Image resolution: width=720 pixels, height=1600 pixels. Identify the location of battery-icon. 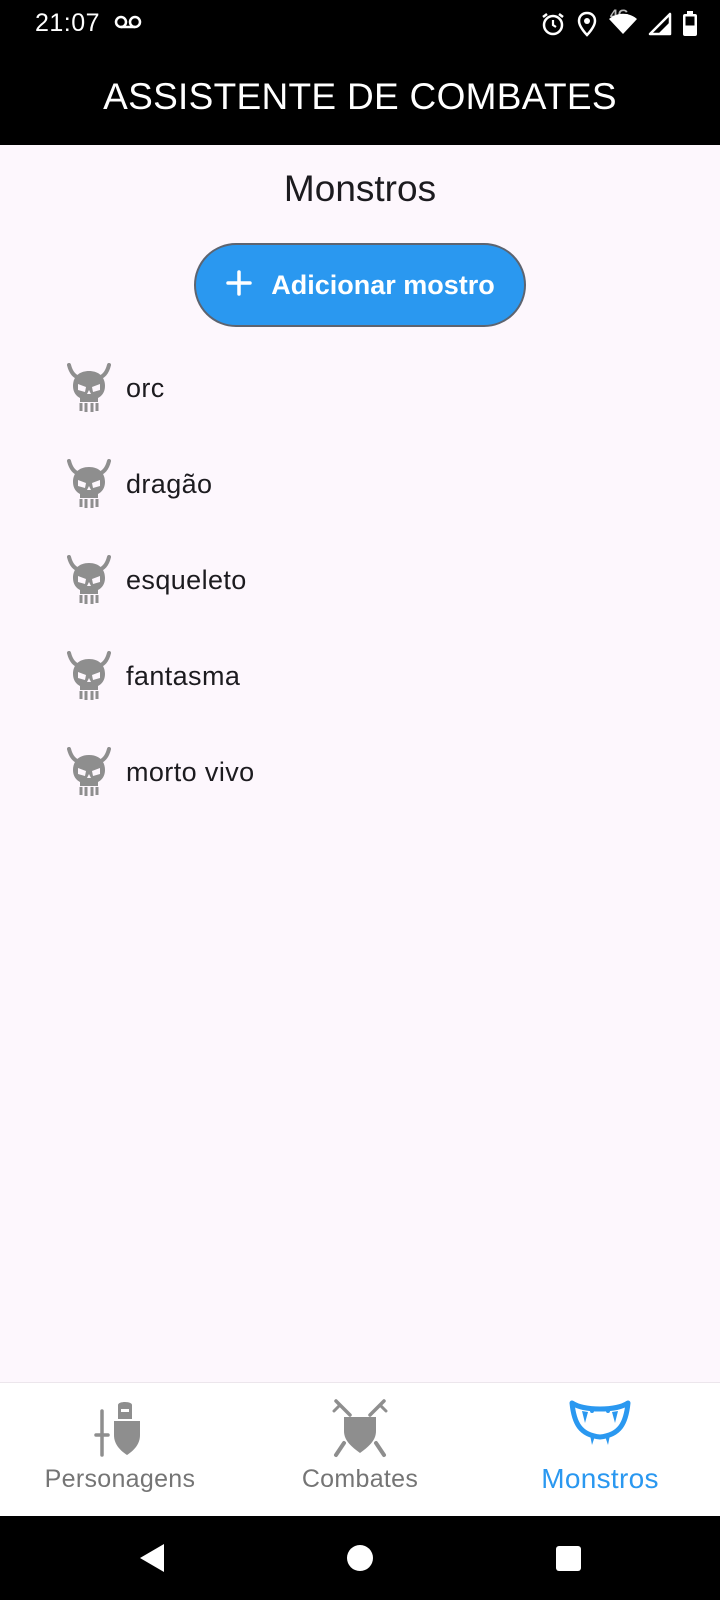
(690, 24).